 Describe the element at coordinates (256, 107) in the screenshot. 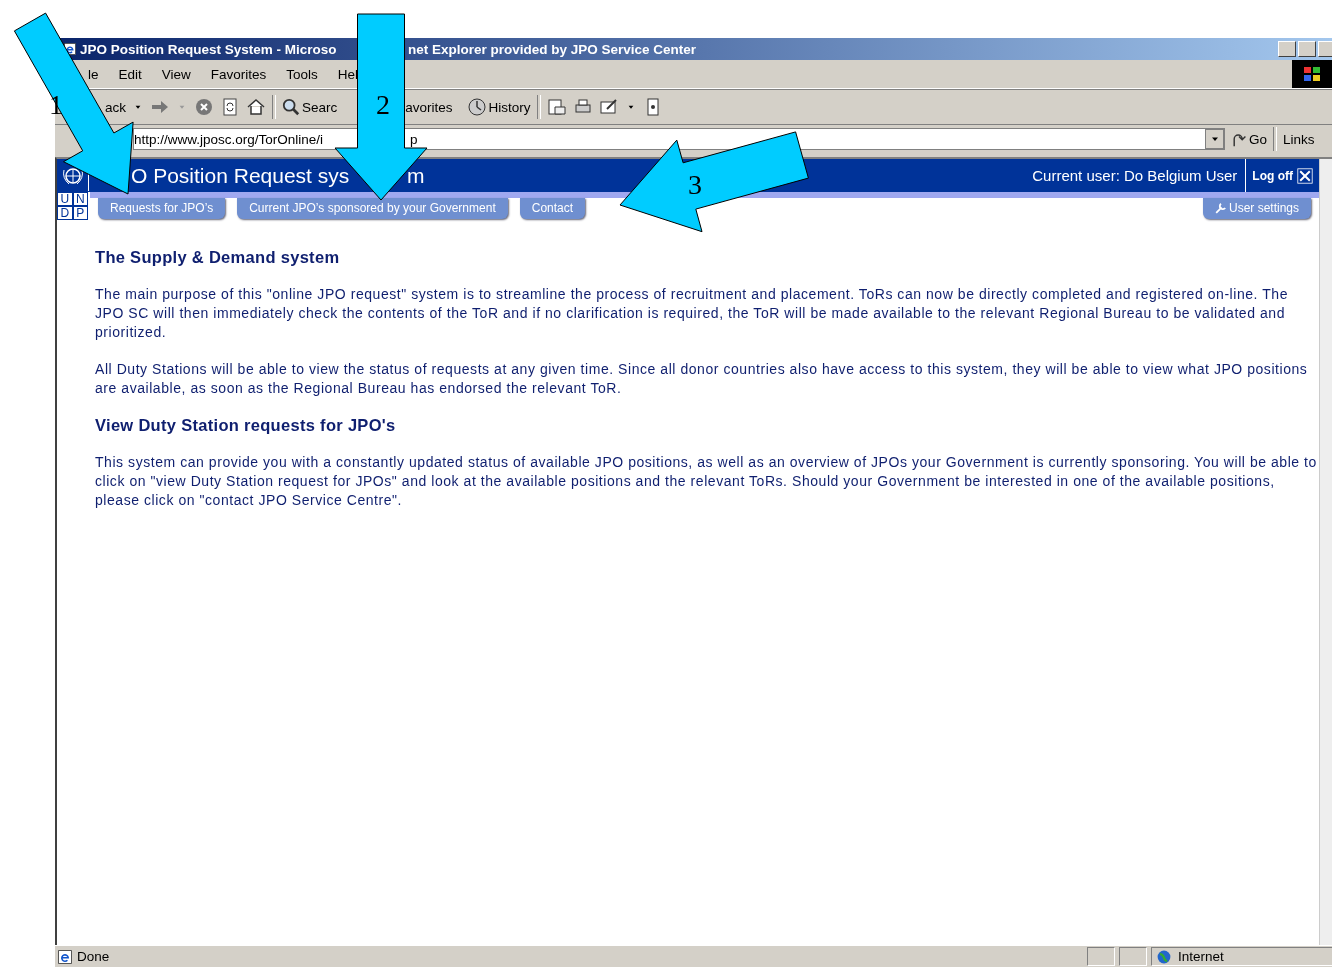

I see `home-icon` at that location.